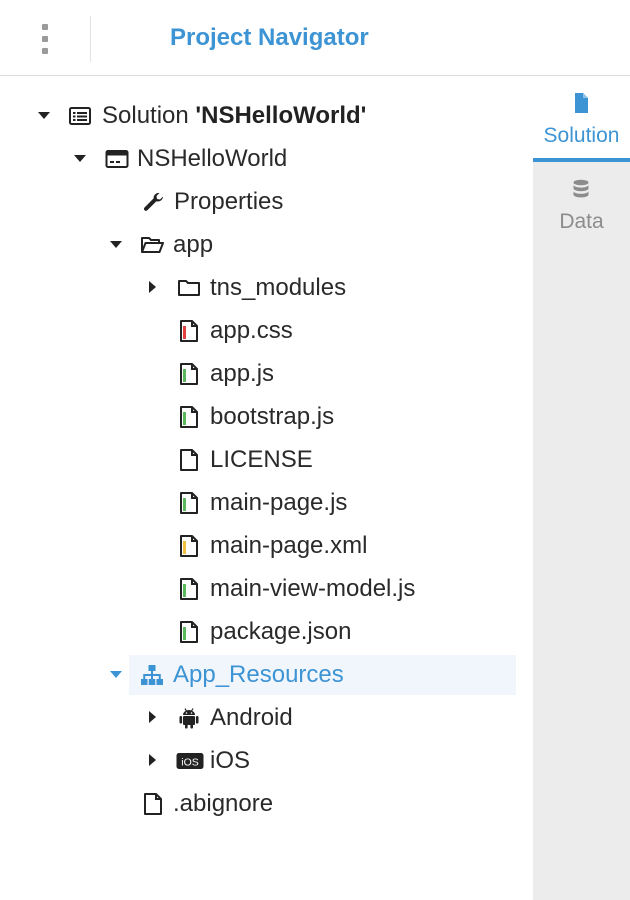  I want to click on tree-item-properties: Properties, so click(266, 202).